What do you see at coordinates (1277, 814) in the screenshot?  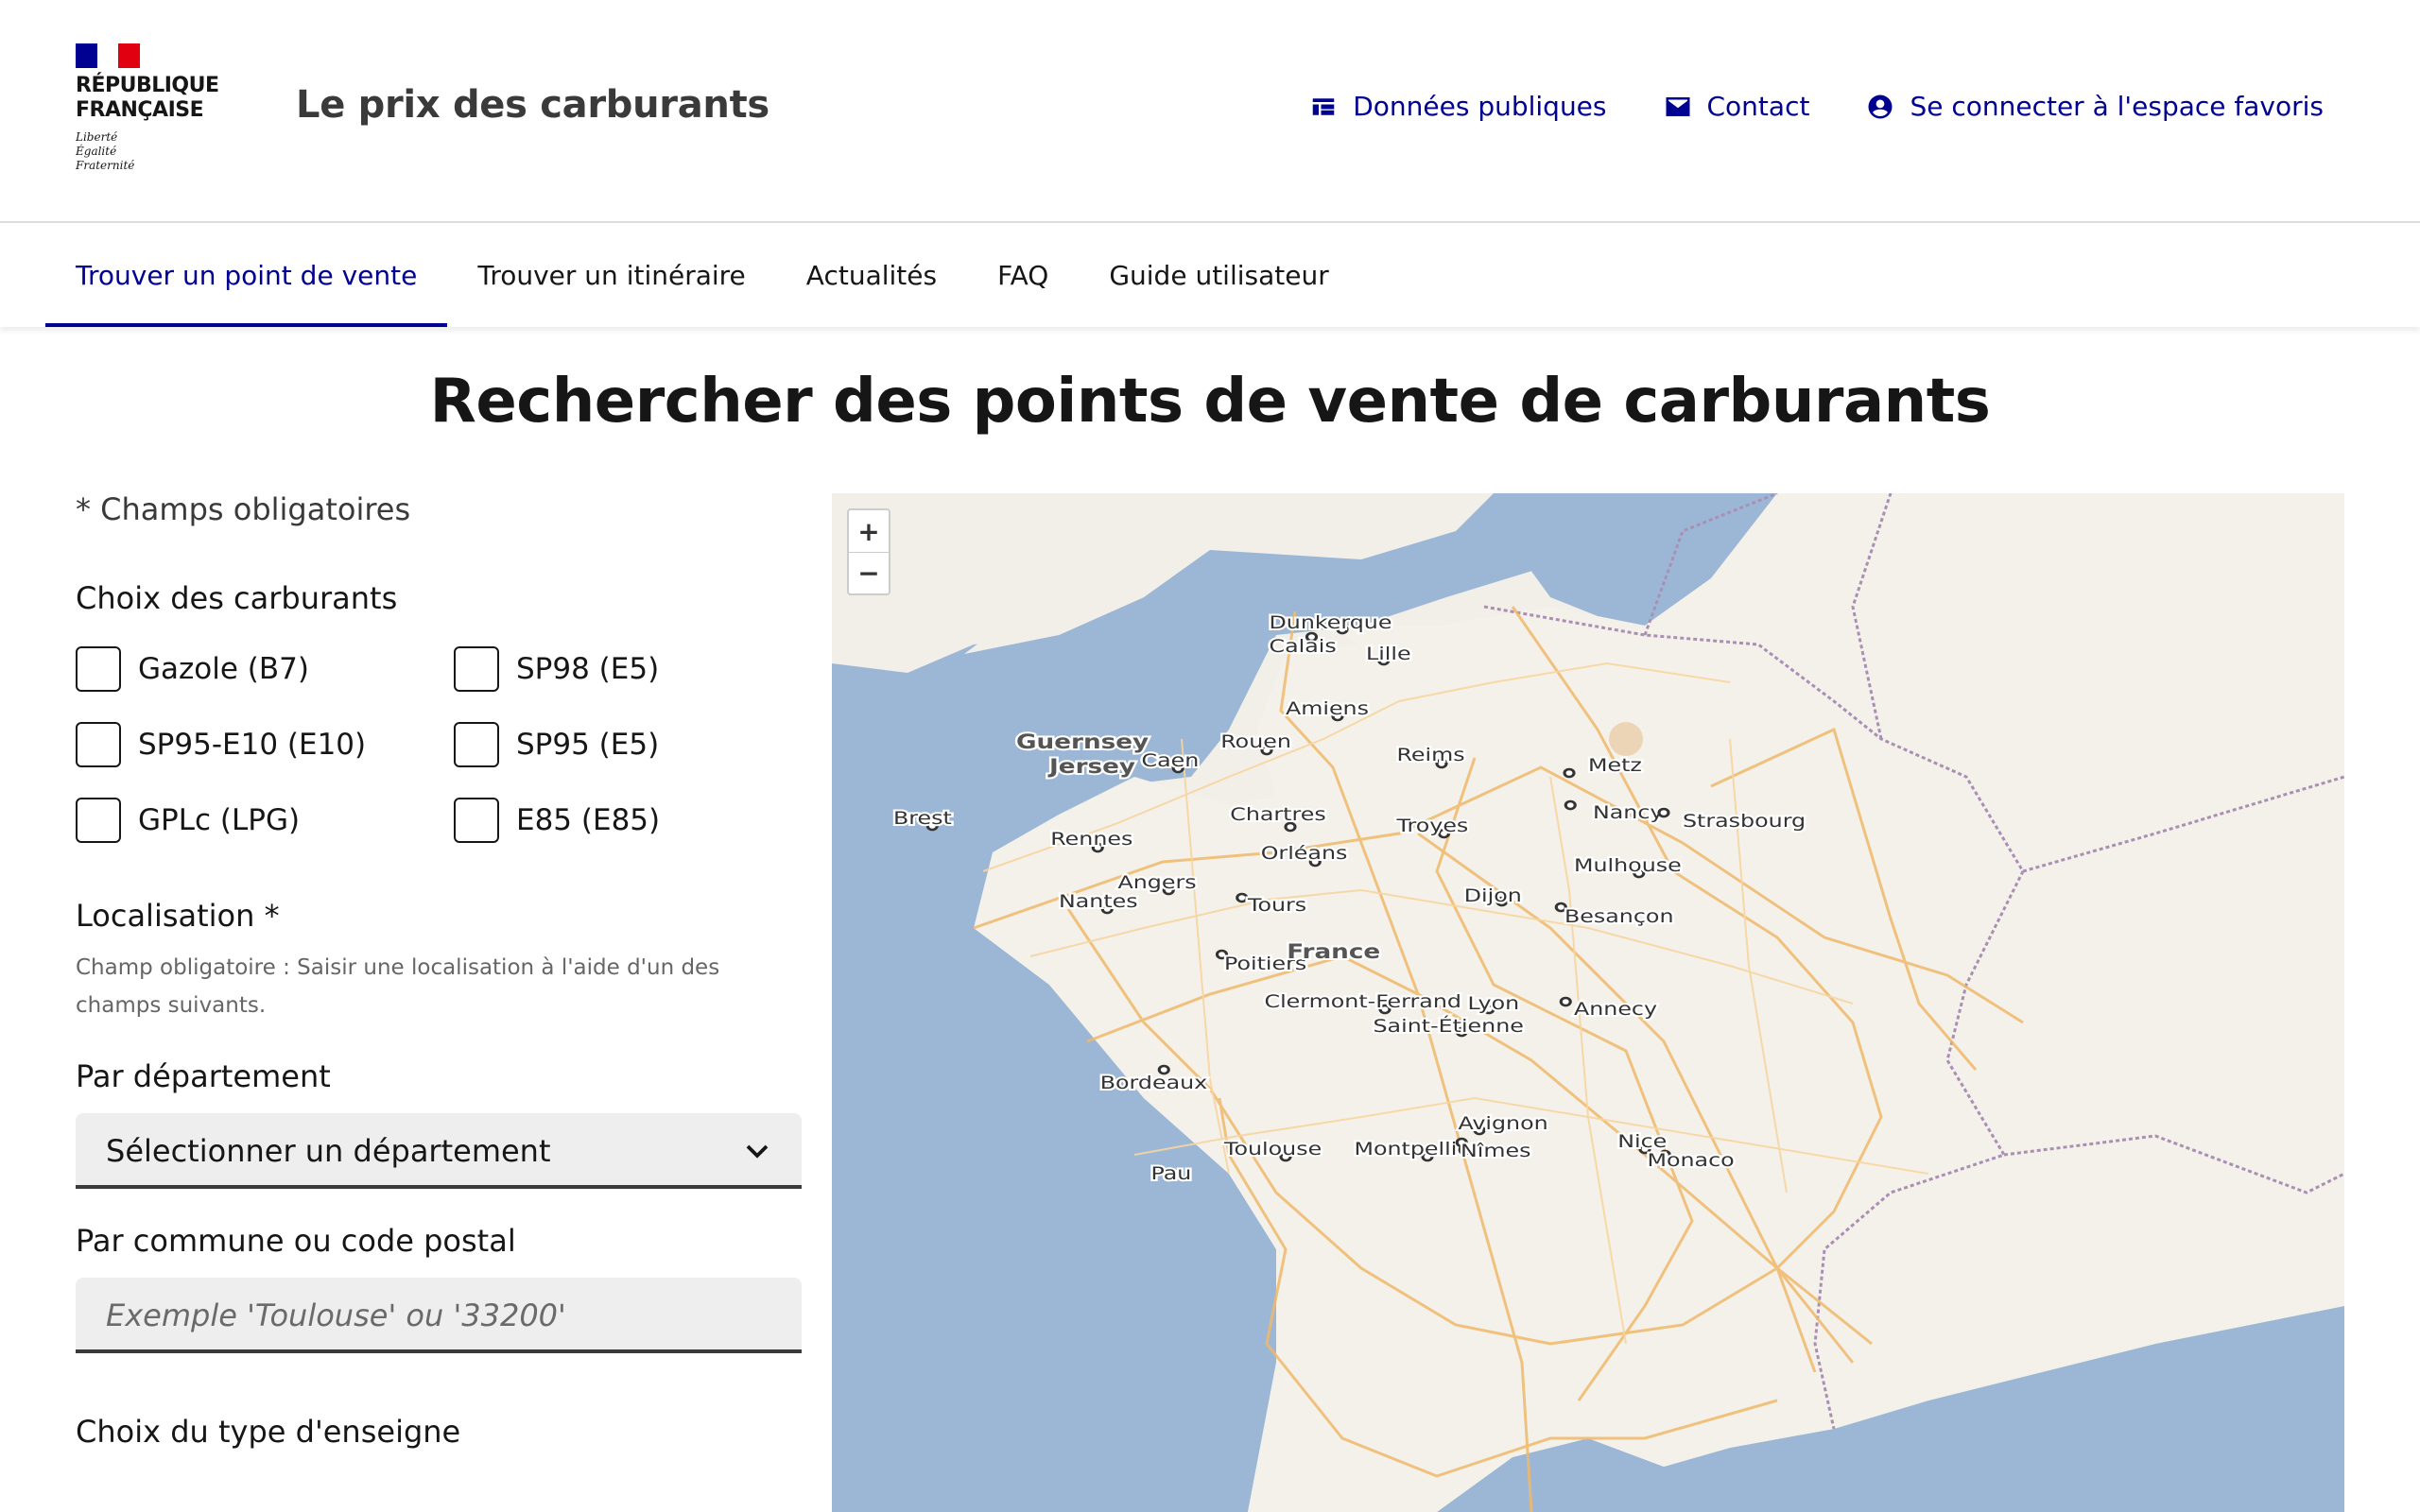 I see `city-label: Chartres` at bounding box center [1277, 814].